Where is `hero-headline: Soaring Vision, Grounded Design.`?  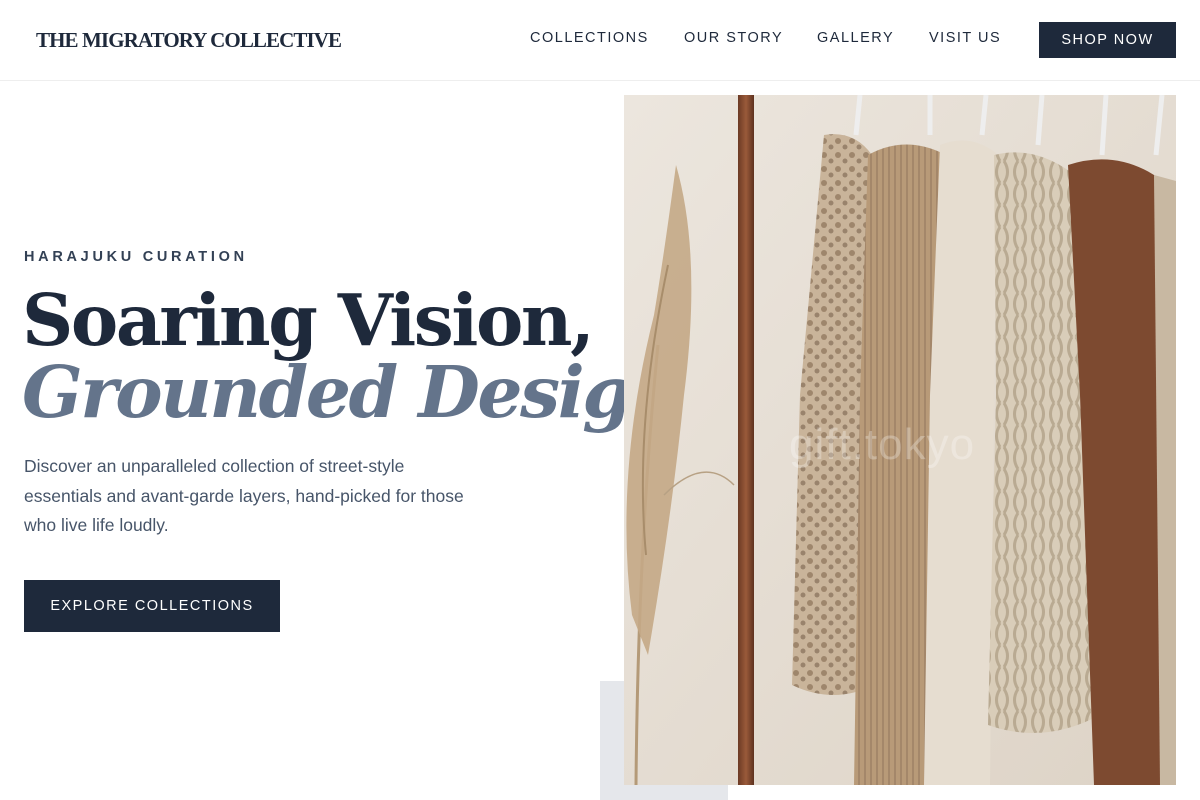
hero-headline: Soaring Vision, Grounded Design. is located at coordinates (362, 356).